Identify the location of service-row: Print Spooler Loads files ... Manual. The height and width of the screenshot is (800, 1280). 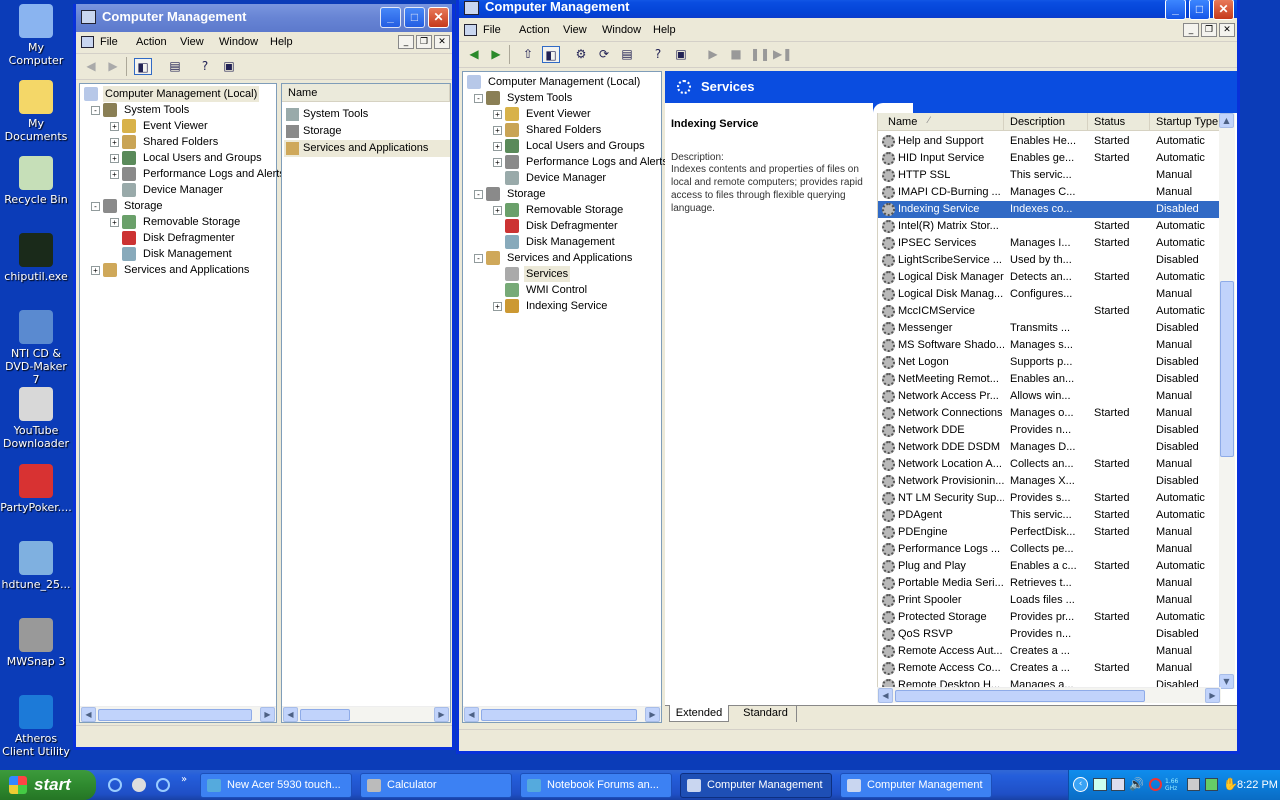
(1049, 600).